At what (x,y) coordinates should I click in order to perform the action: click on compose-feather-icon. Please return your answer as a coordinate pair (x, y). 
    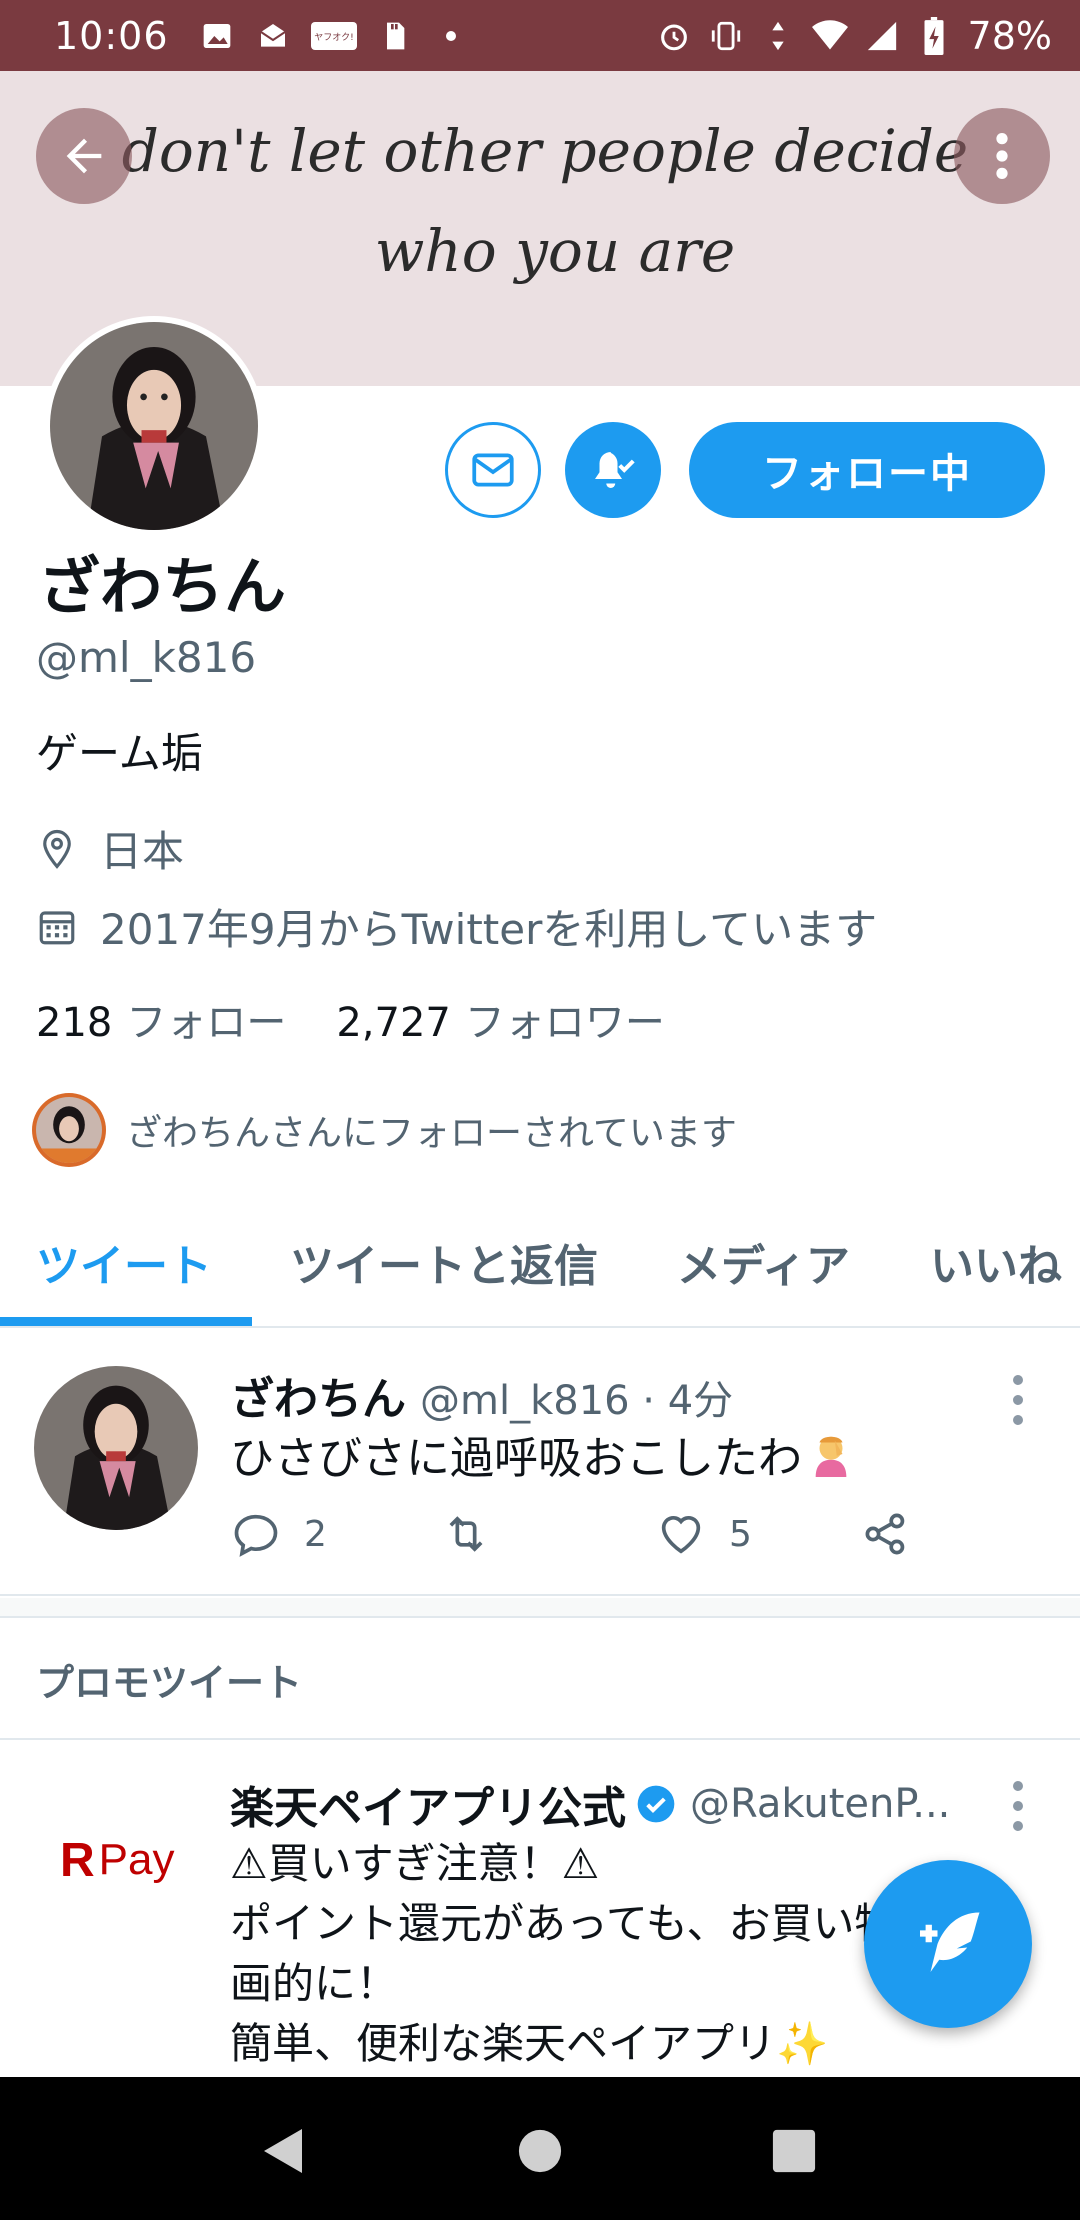
    Looking at the image, I should click on (950, 1942).